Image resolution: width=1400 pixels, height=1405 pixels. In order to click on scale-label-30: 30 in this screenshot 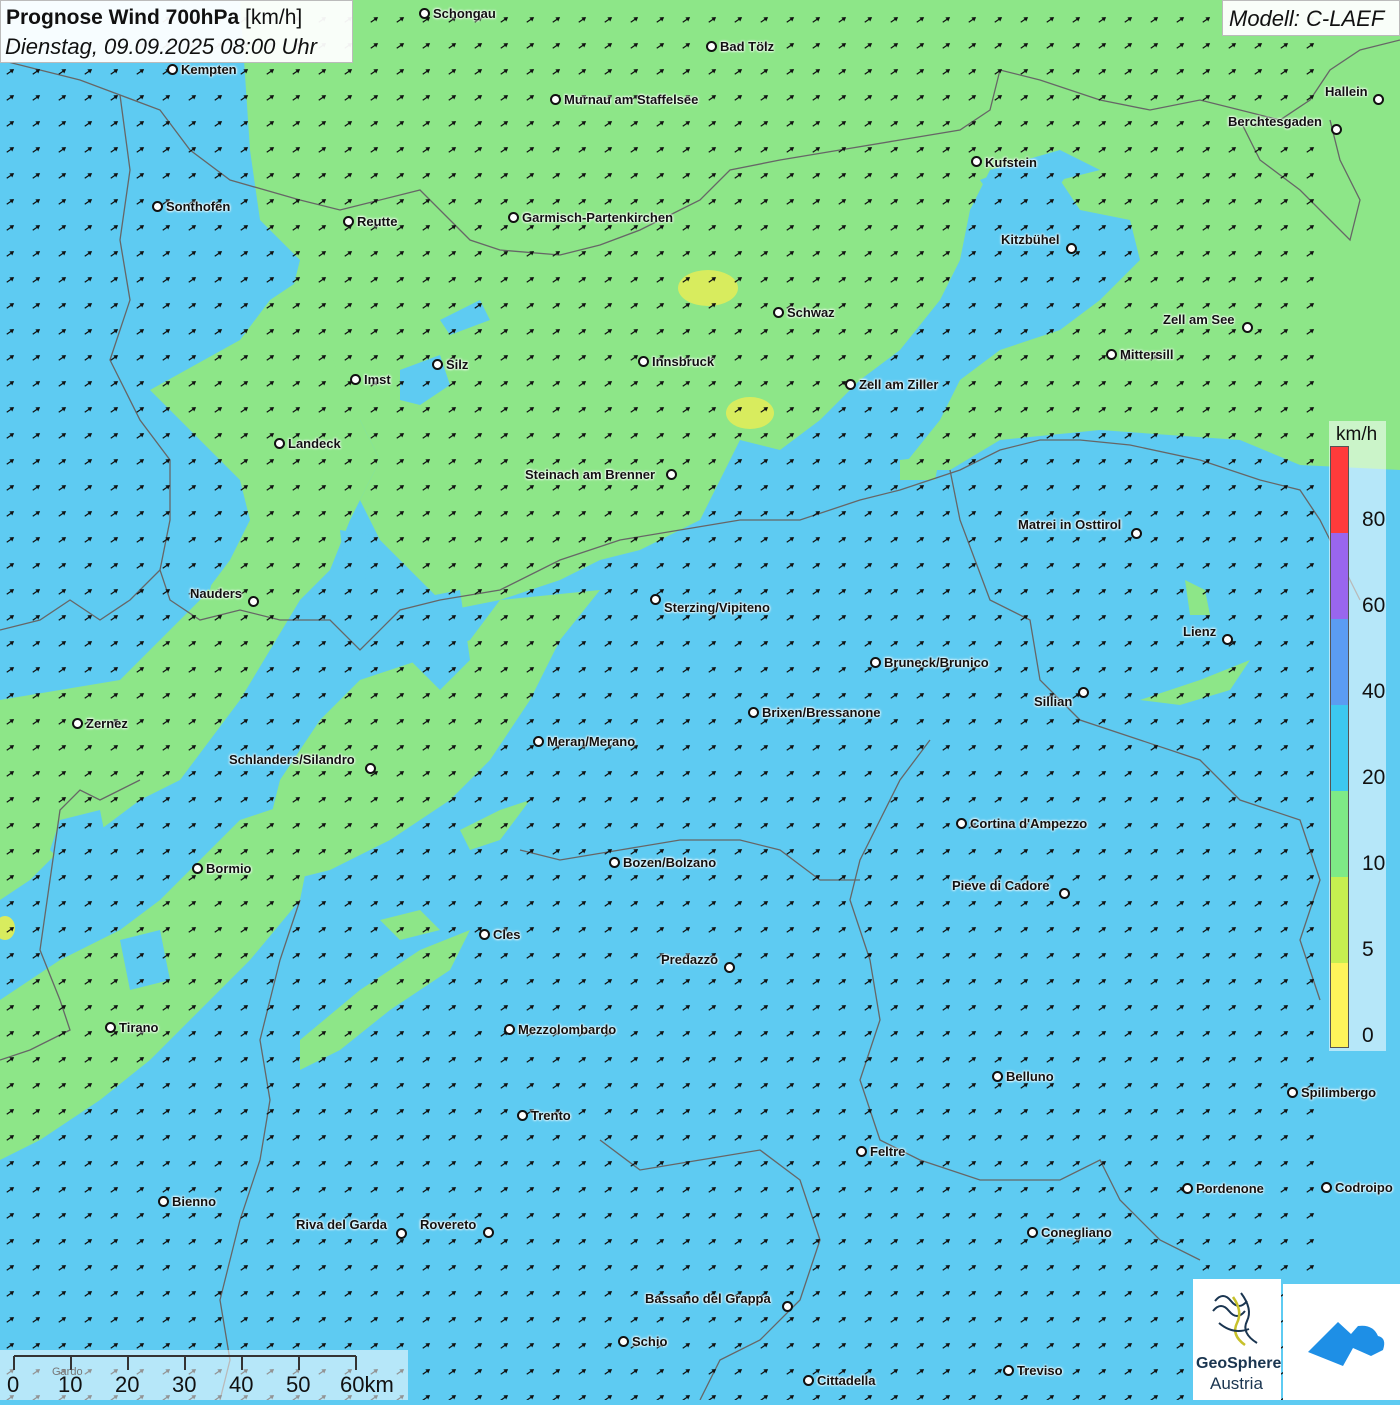, I will do `click(184, 1385)`.